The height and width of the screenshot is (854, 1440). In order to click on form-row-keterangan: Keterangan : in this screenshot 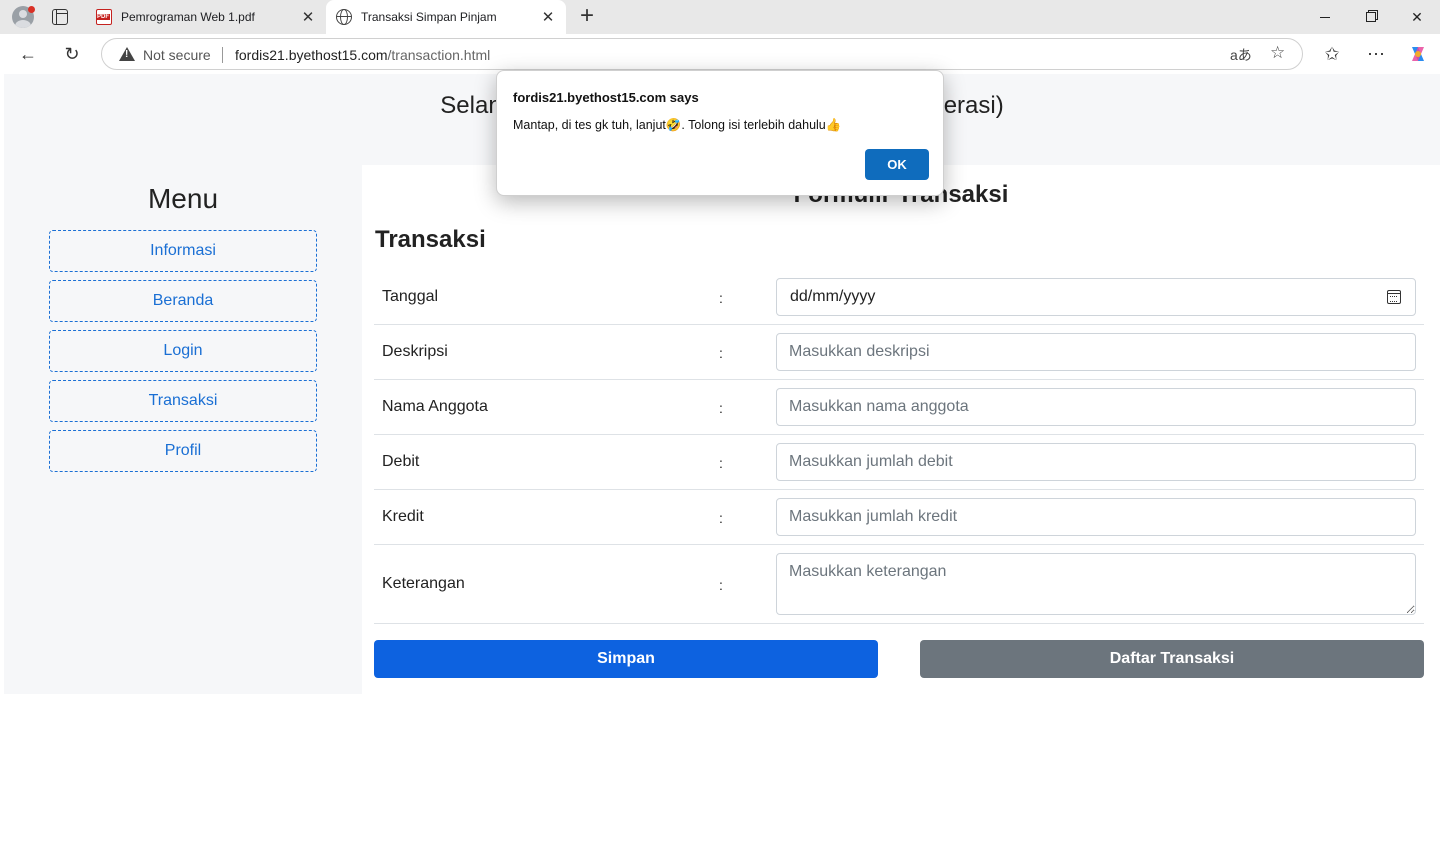, I will do `click(899, 584)`.